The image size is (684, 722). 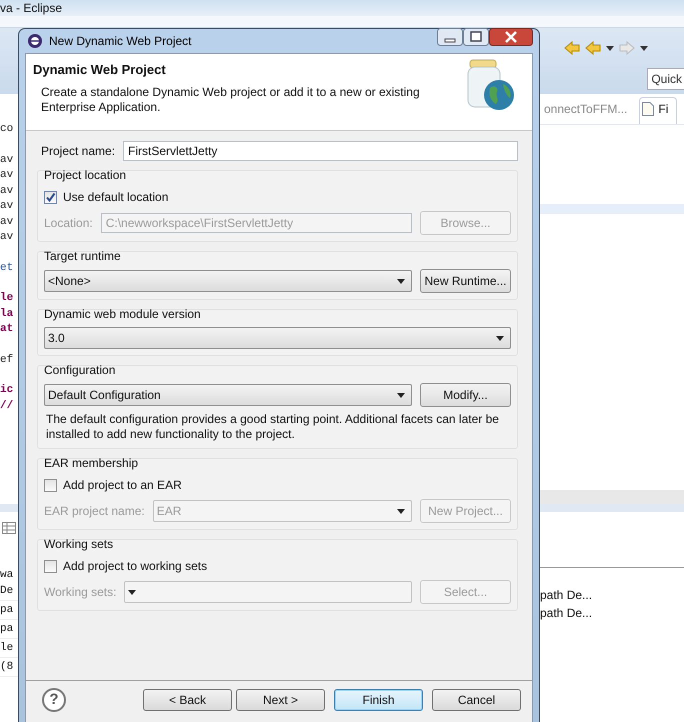 I want to click on dialog-title: New Dynamic Web Project, so click(x=120, y=41).